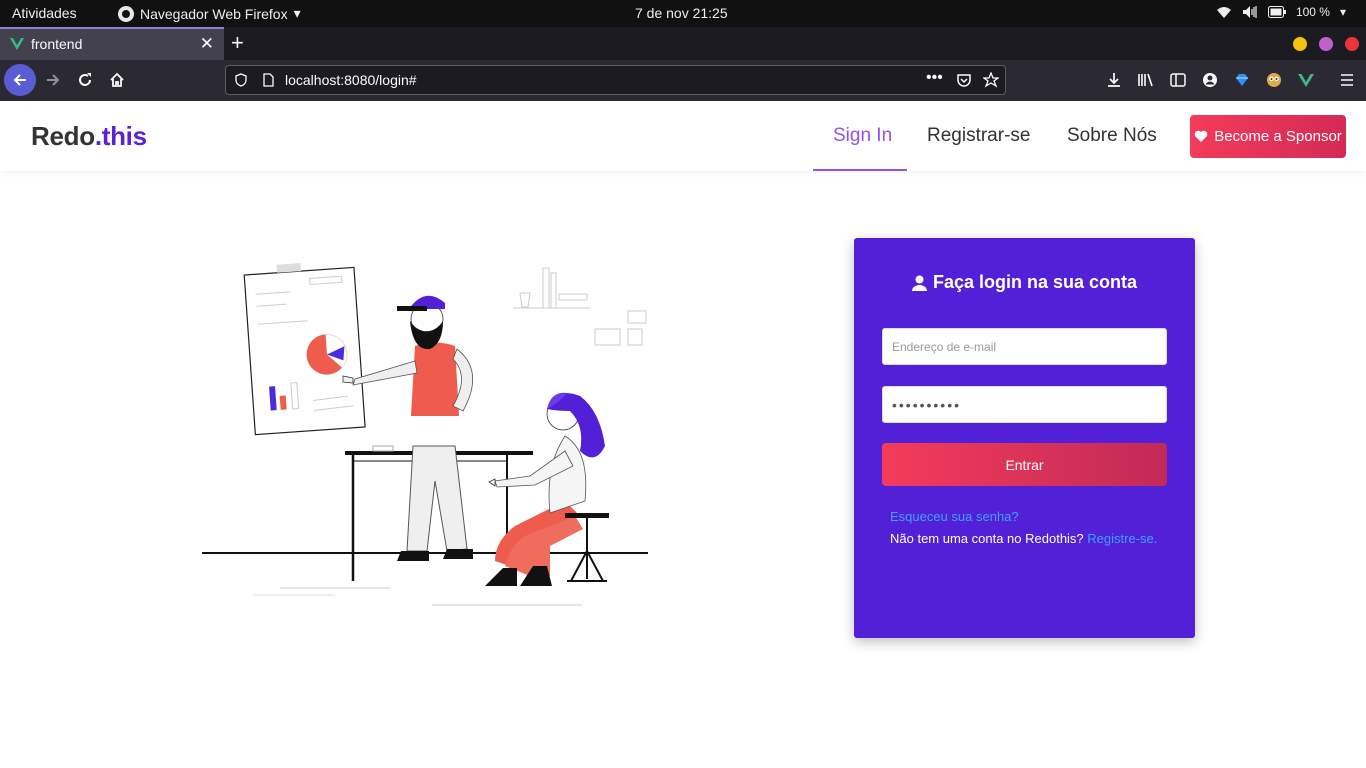 The width and height of the screenshot is (1366, 768). I want to click on sponsor-label: Become a Sponsor, so click(1278, 136).